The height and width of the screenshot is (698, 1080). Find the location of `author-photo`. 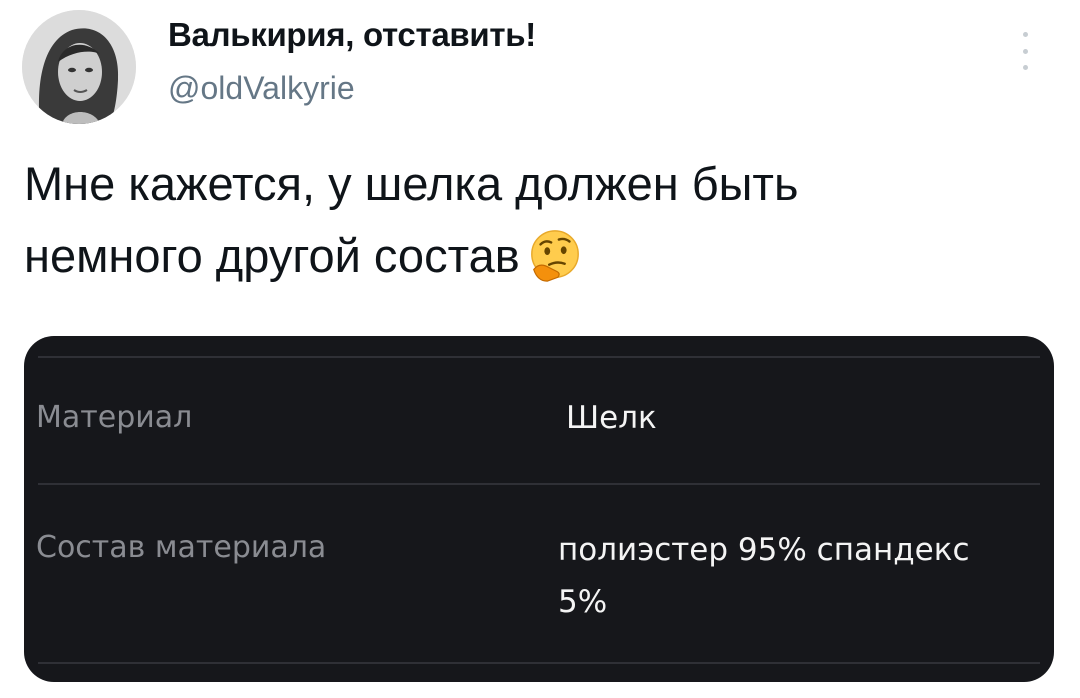

author-photo is located at coordinates (79, 67).